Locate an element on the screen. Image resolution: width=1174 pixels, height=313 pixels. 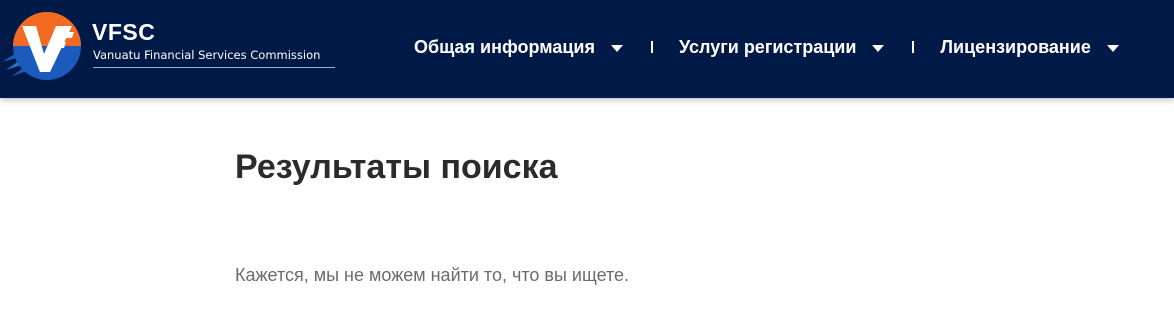
nav-item-licensing: Лицензирование is located at coordinates (1029, 47).